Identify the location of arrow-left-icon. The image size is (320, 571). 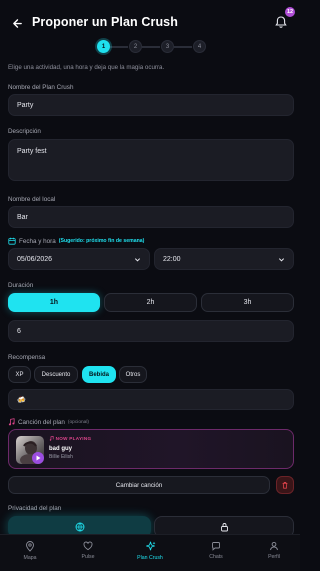
(17, 23).